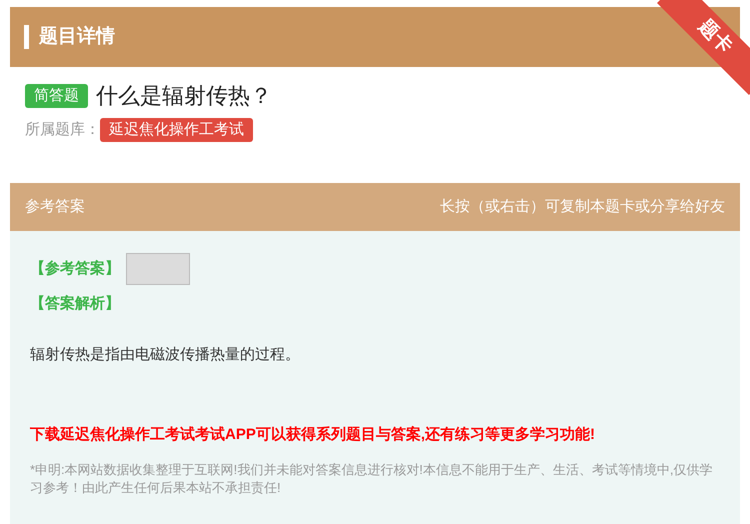 Image resolution: width=750 pixels, height=524 pixels. Describe the element at coordinates (55, 206) in the screenshot. I see `answer-section-title: 参考答案` at that location.